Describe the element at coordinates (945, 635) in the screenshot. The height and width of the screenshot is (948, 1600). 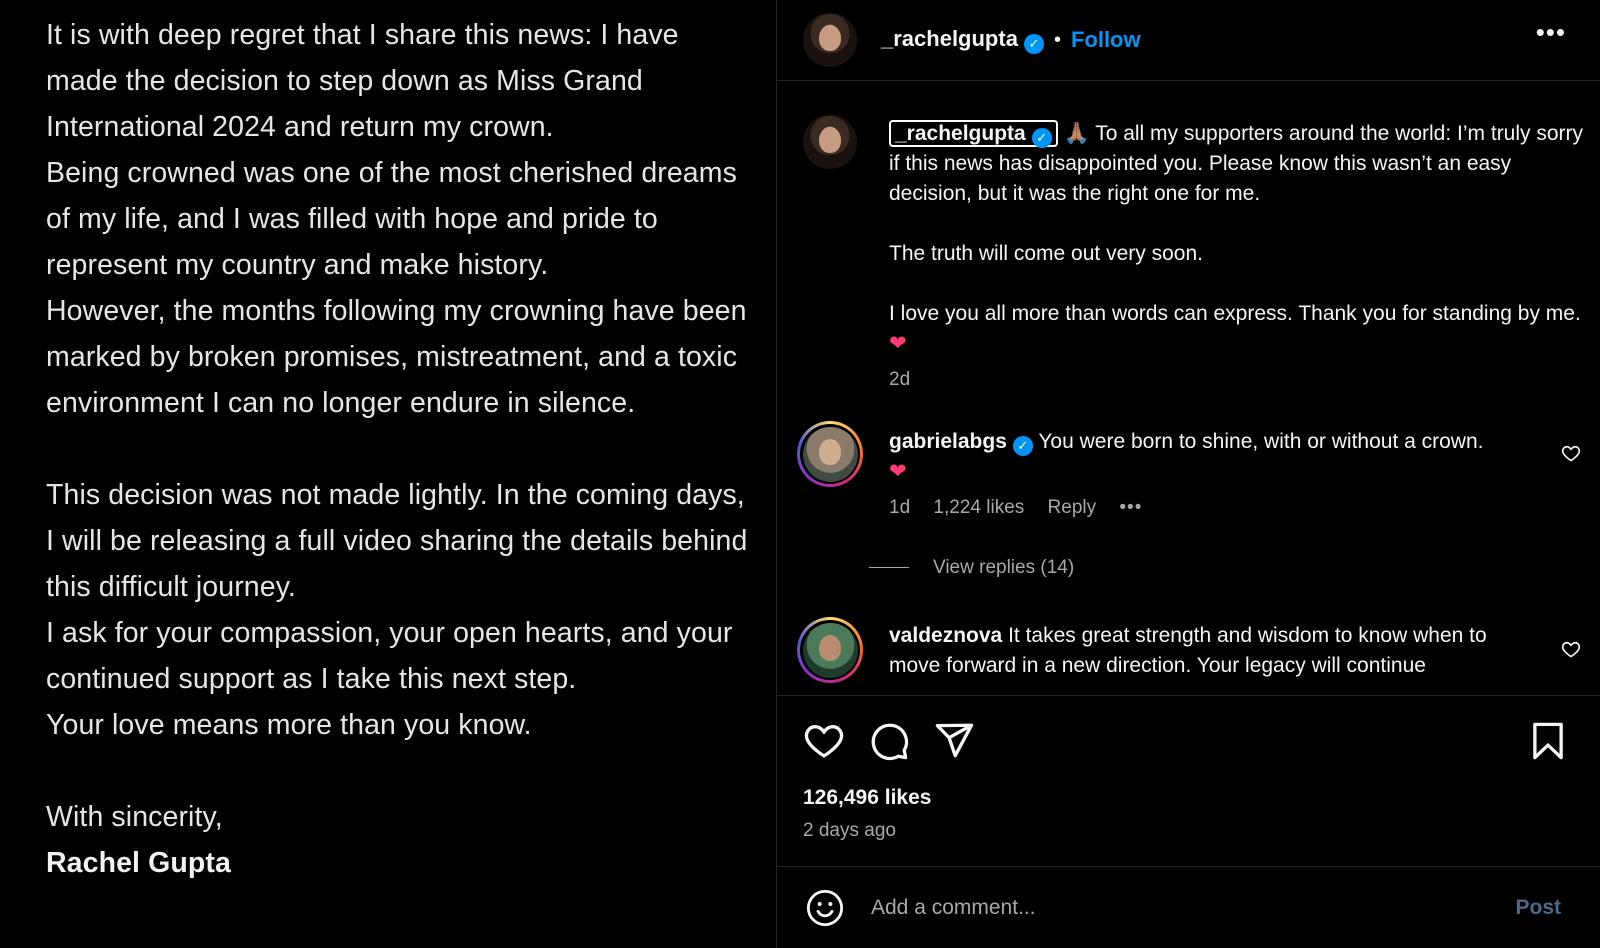
I see `comment-username: valdeznova` at that location.